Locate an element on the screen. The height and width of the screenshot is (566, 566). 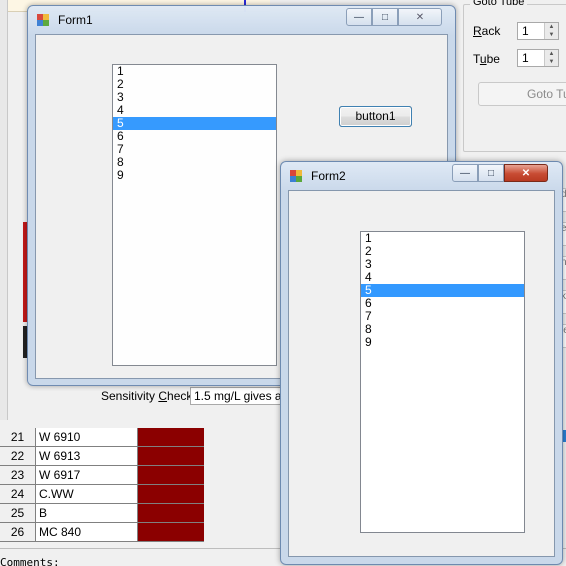
table-row: 26 MC 840 is located at coordinates (140, 532).